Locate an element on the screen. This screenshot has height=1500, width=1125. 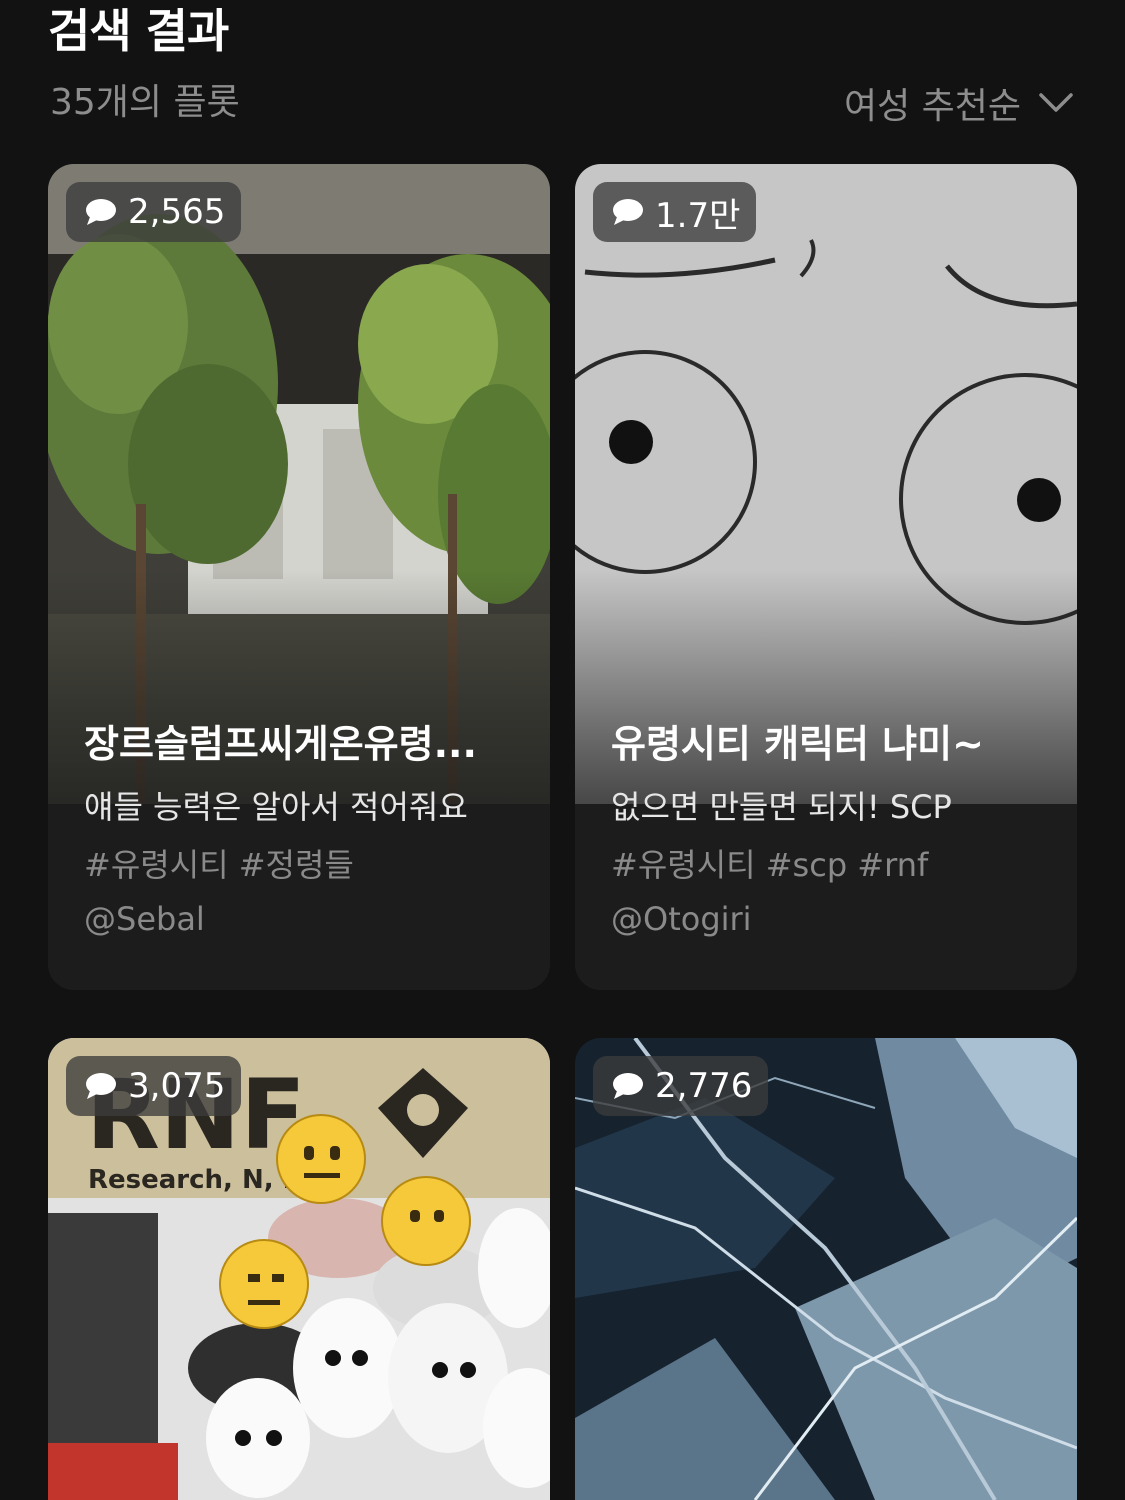
comment-badge: 3,075 is located at coordinates (154, 1086).